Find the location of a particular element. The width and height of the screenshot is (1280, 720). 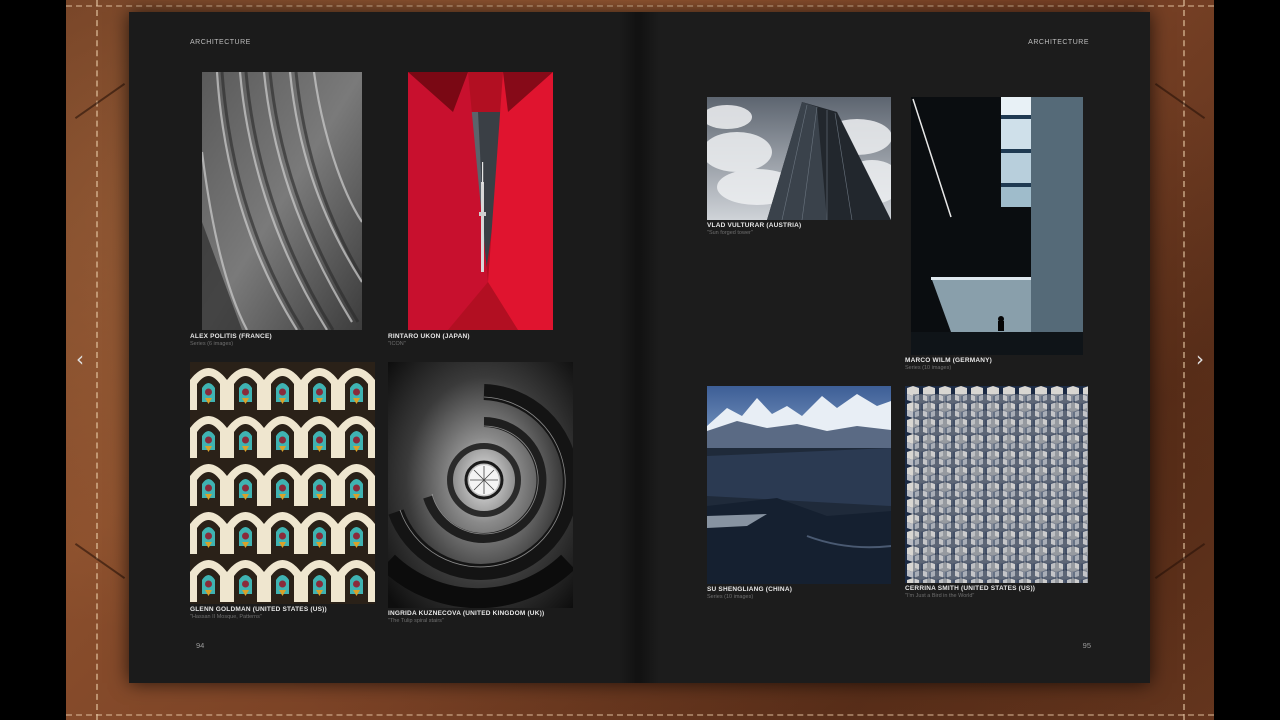

photographer-name: CERRINA SMITH (UNITED STATES (US)) is located at coordinates (970, 588).